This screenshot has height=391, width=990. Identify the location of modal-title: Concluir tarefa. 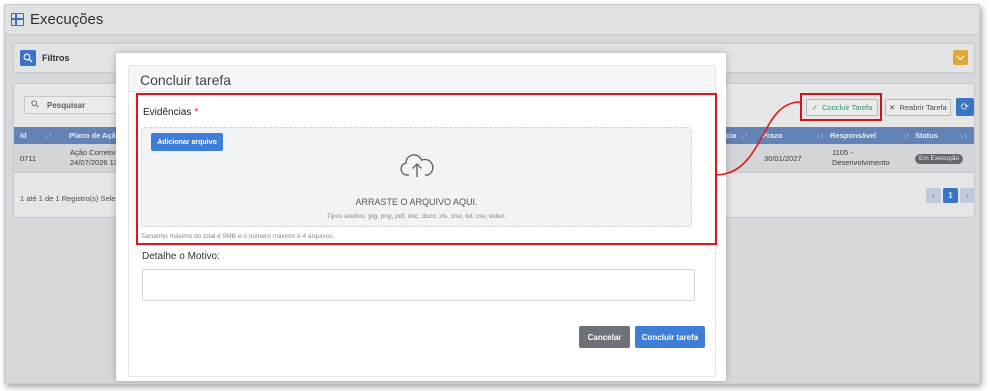
(186, 80).